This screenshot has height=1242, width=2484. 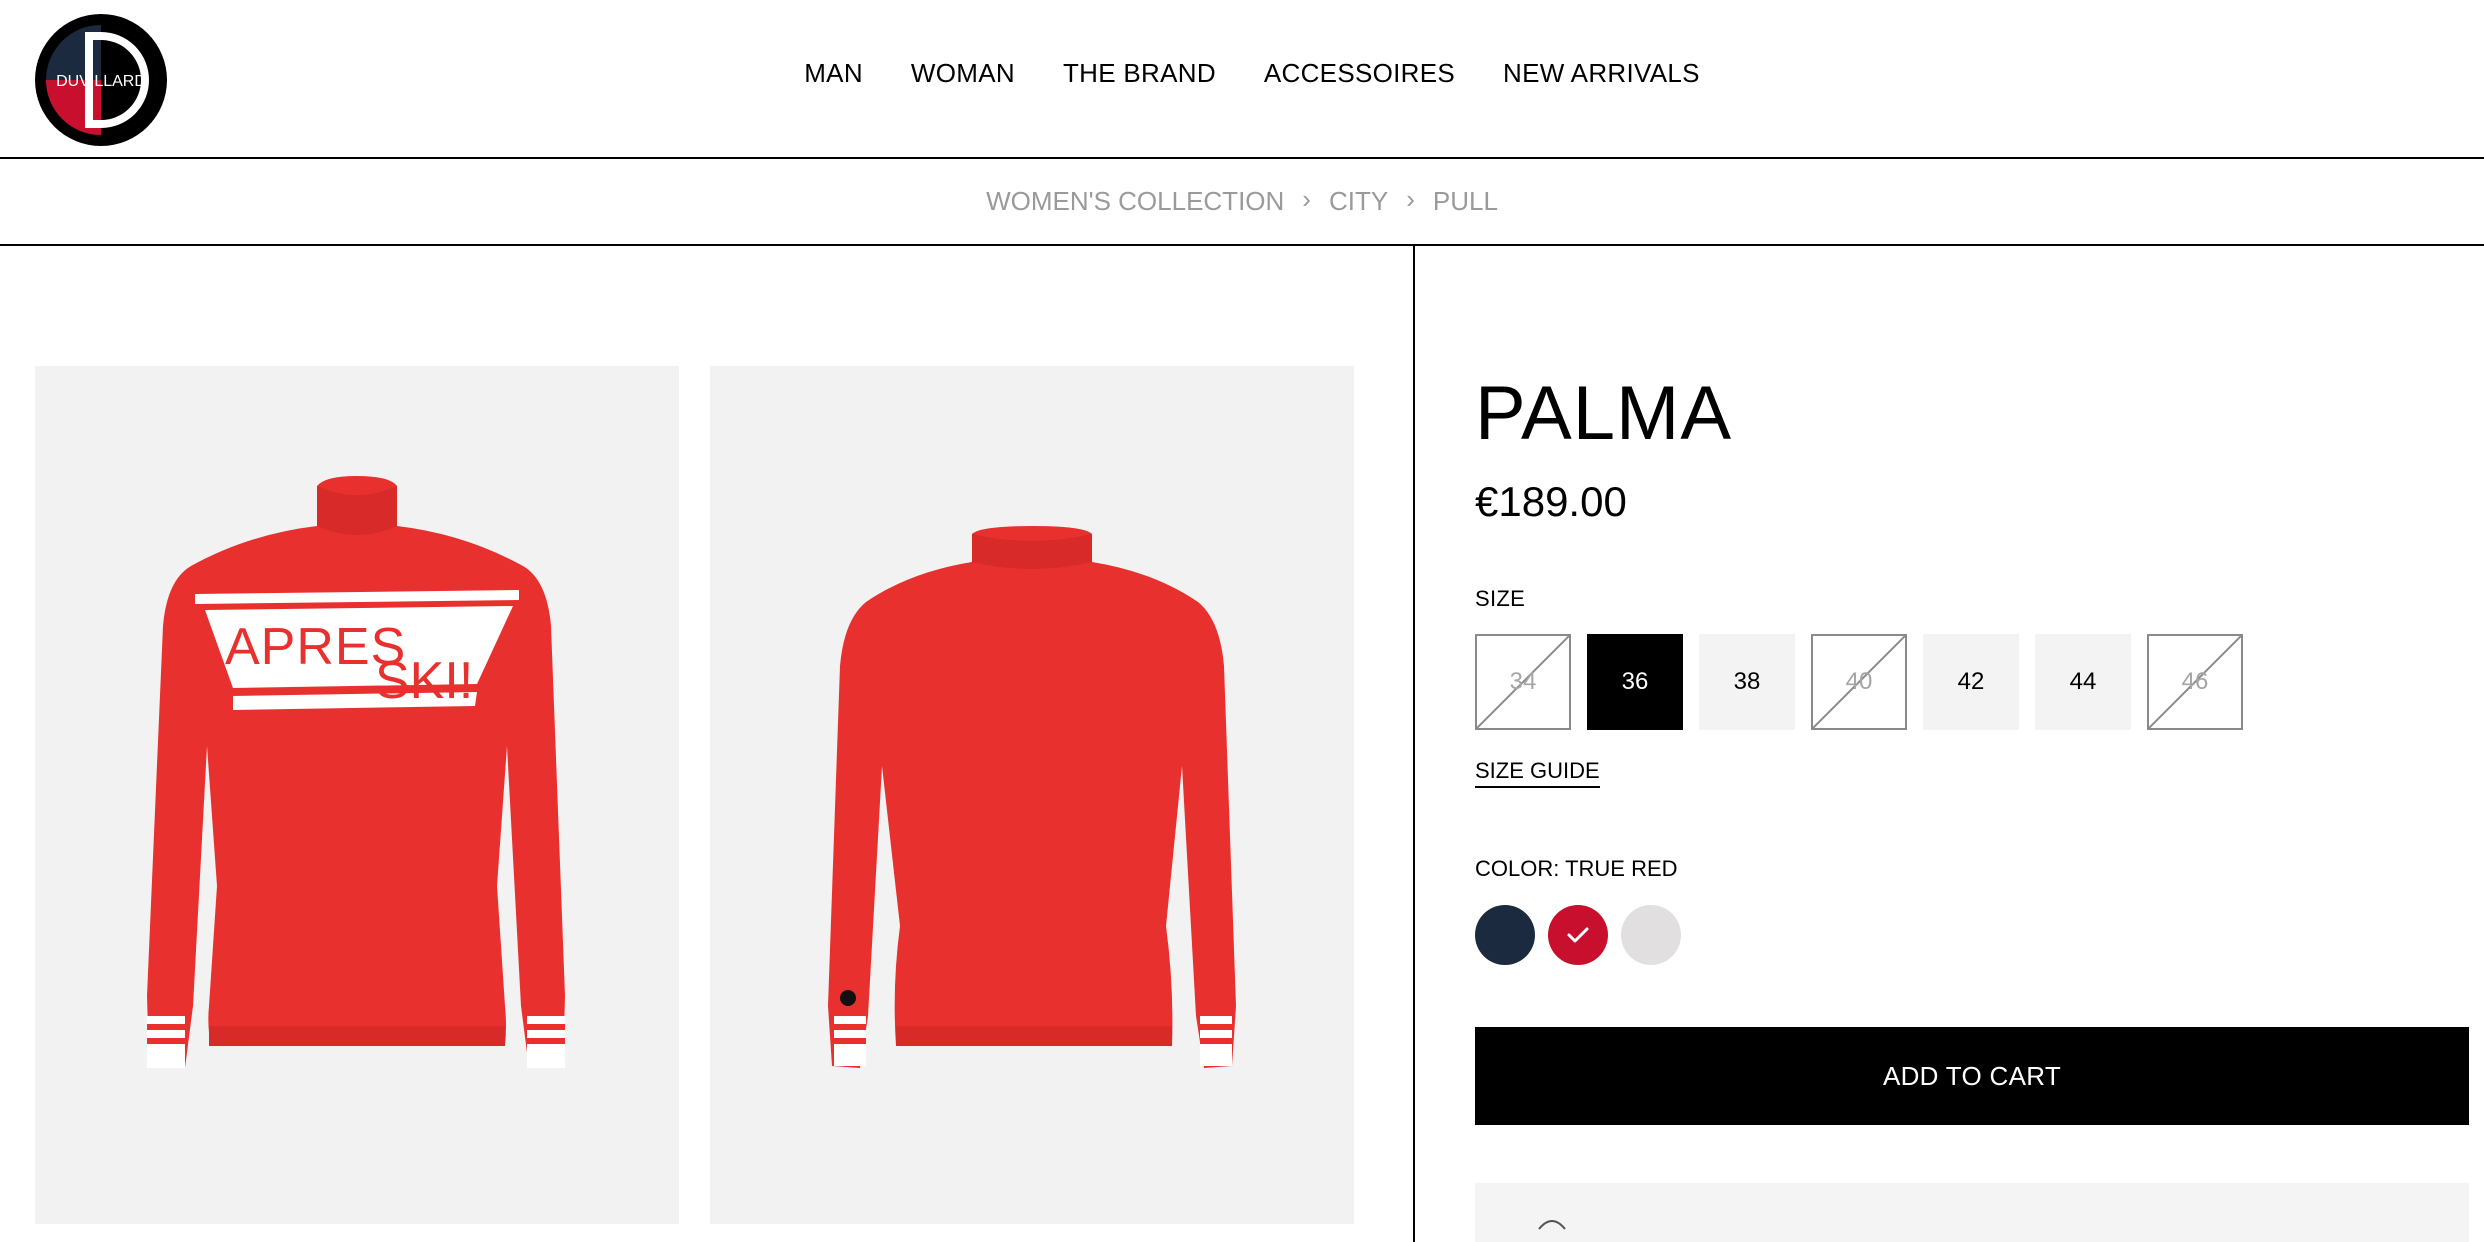 I want to click on breadcrumb: WOMEN'S COLLECTION › CITY › PULL, so click(x=1242, y=202).